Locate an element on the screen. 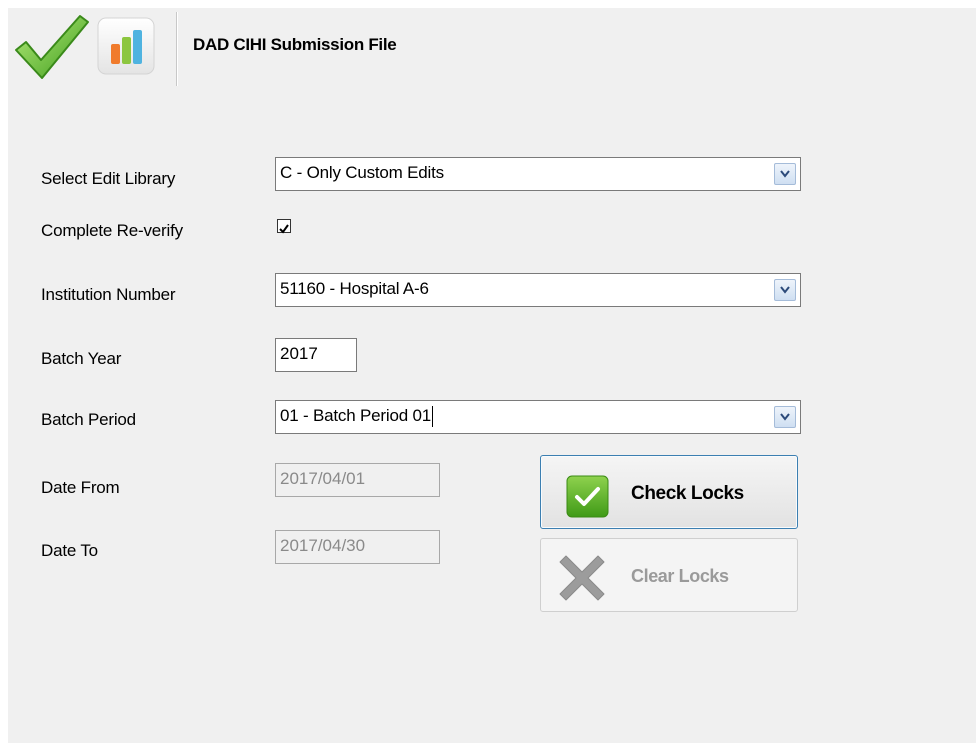 Image resolution: width=976 pixels, height=743 pixels. batch-year-input: 2017 is located at coordinates (316, 355).